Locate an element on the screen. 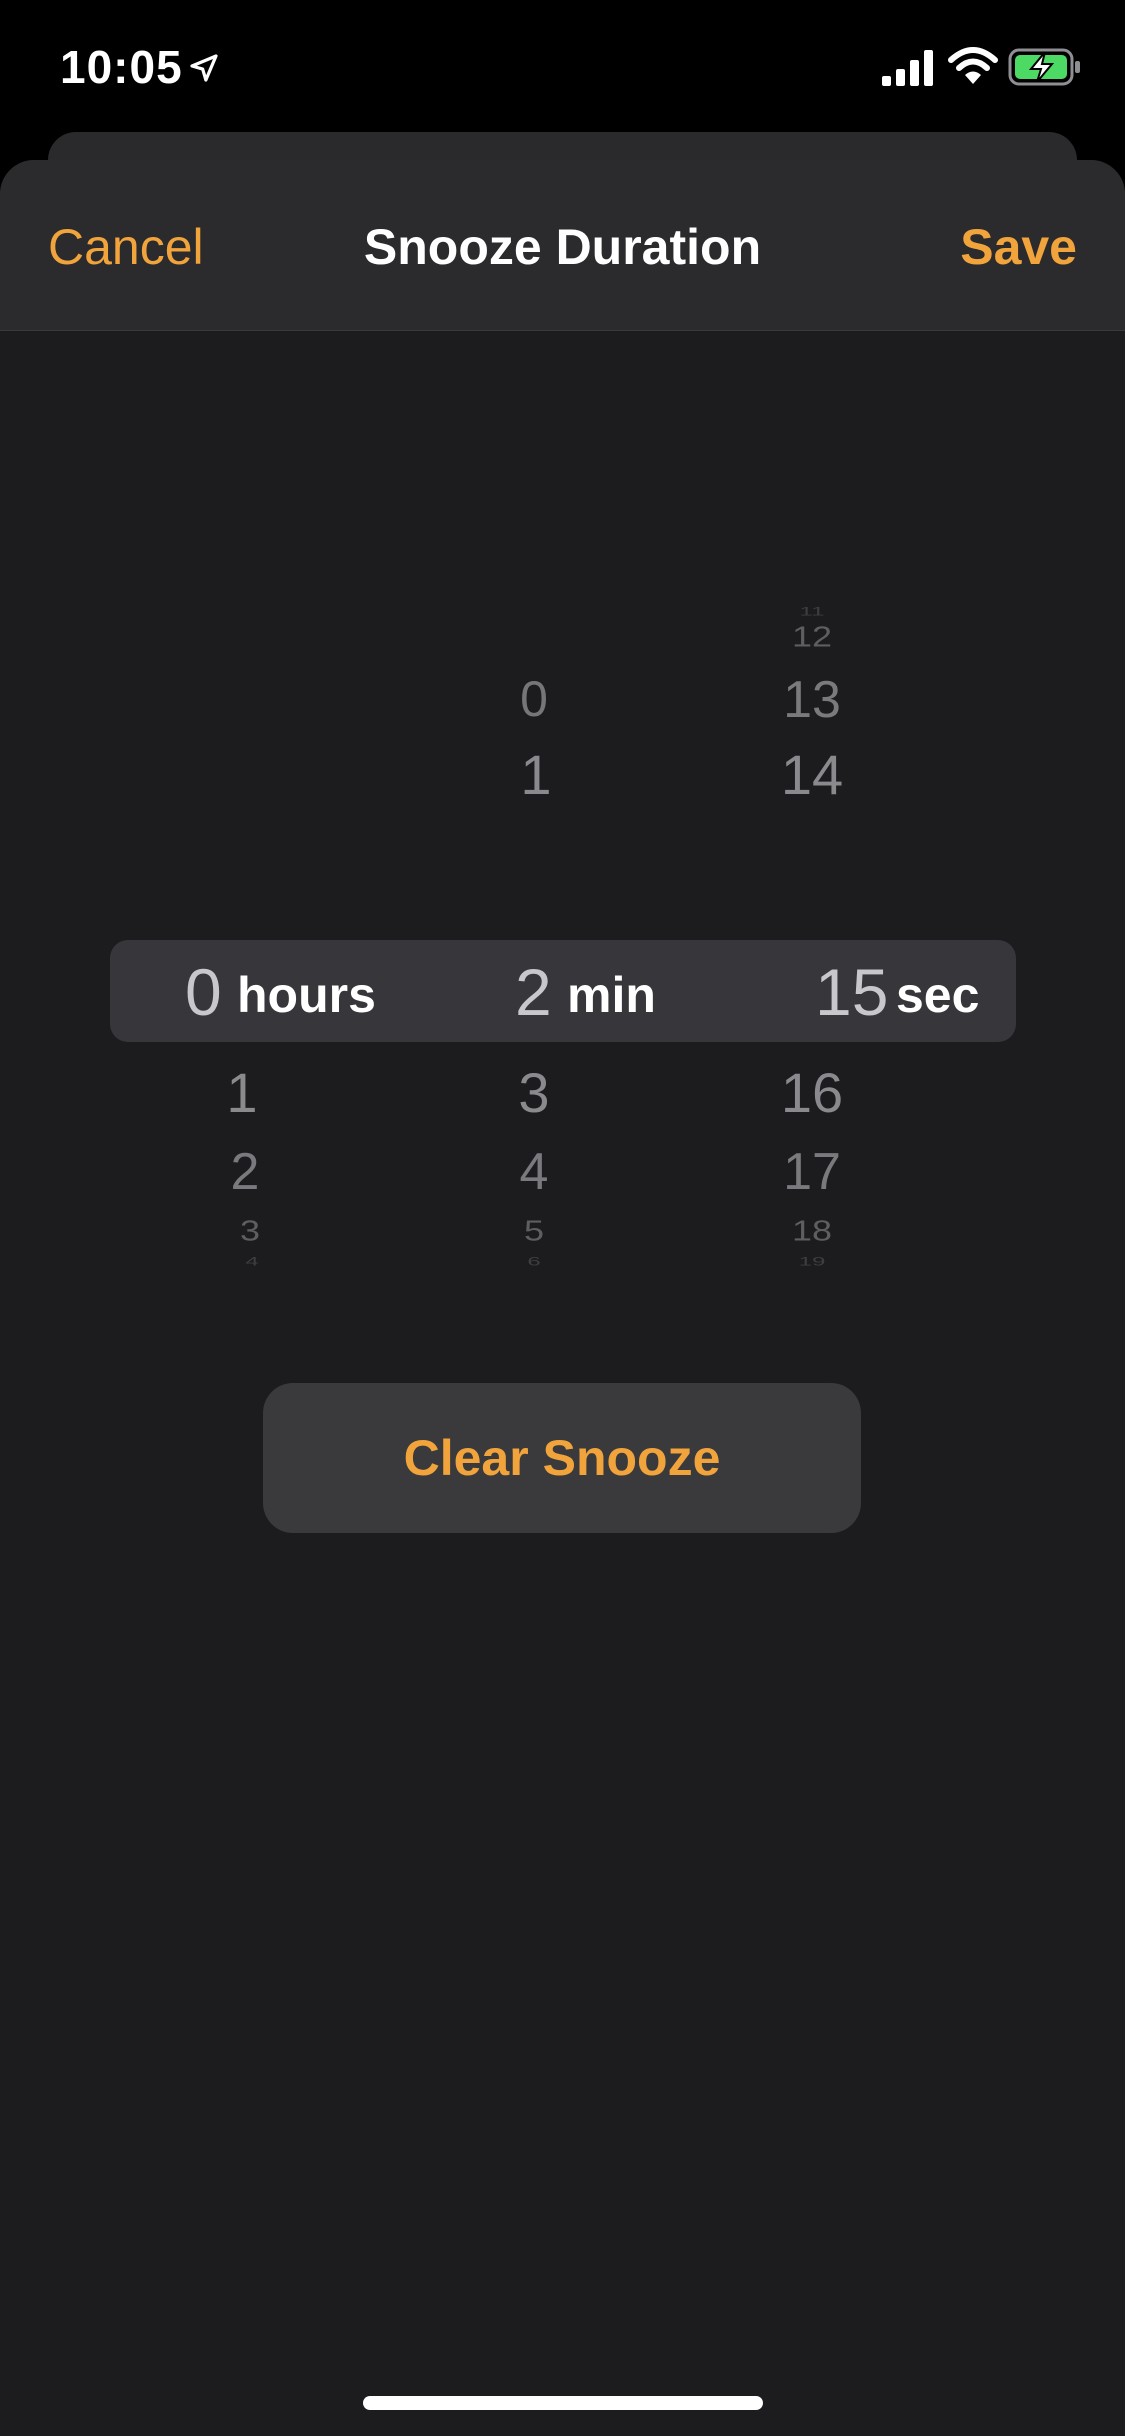 The image size is (1125, 2436). minutes-option: 1 is located at coordinates (536, 774).